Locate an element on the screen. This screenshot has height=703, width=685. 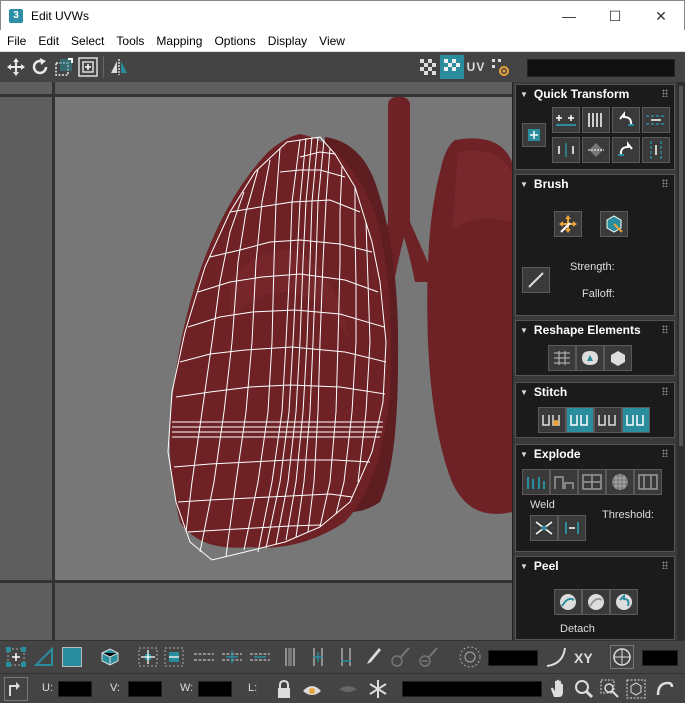
hide-selection-icon is located at coordinates (348, 689).